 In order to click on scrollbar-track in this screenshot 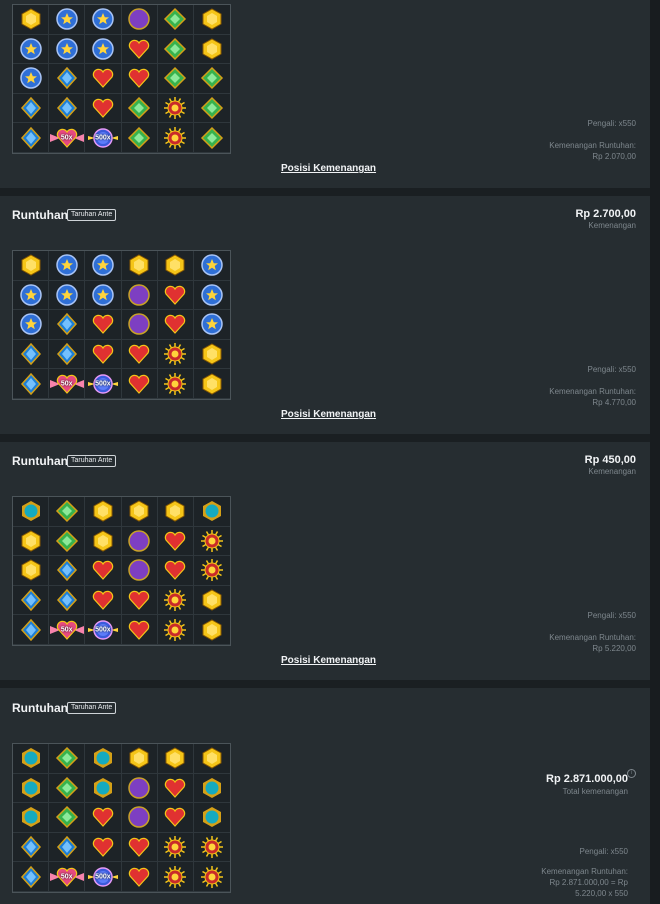, I will do `click(655, 452)`.